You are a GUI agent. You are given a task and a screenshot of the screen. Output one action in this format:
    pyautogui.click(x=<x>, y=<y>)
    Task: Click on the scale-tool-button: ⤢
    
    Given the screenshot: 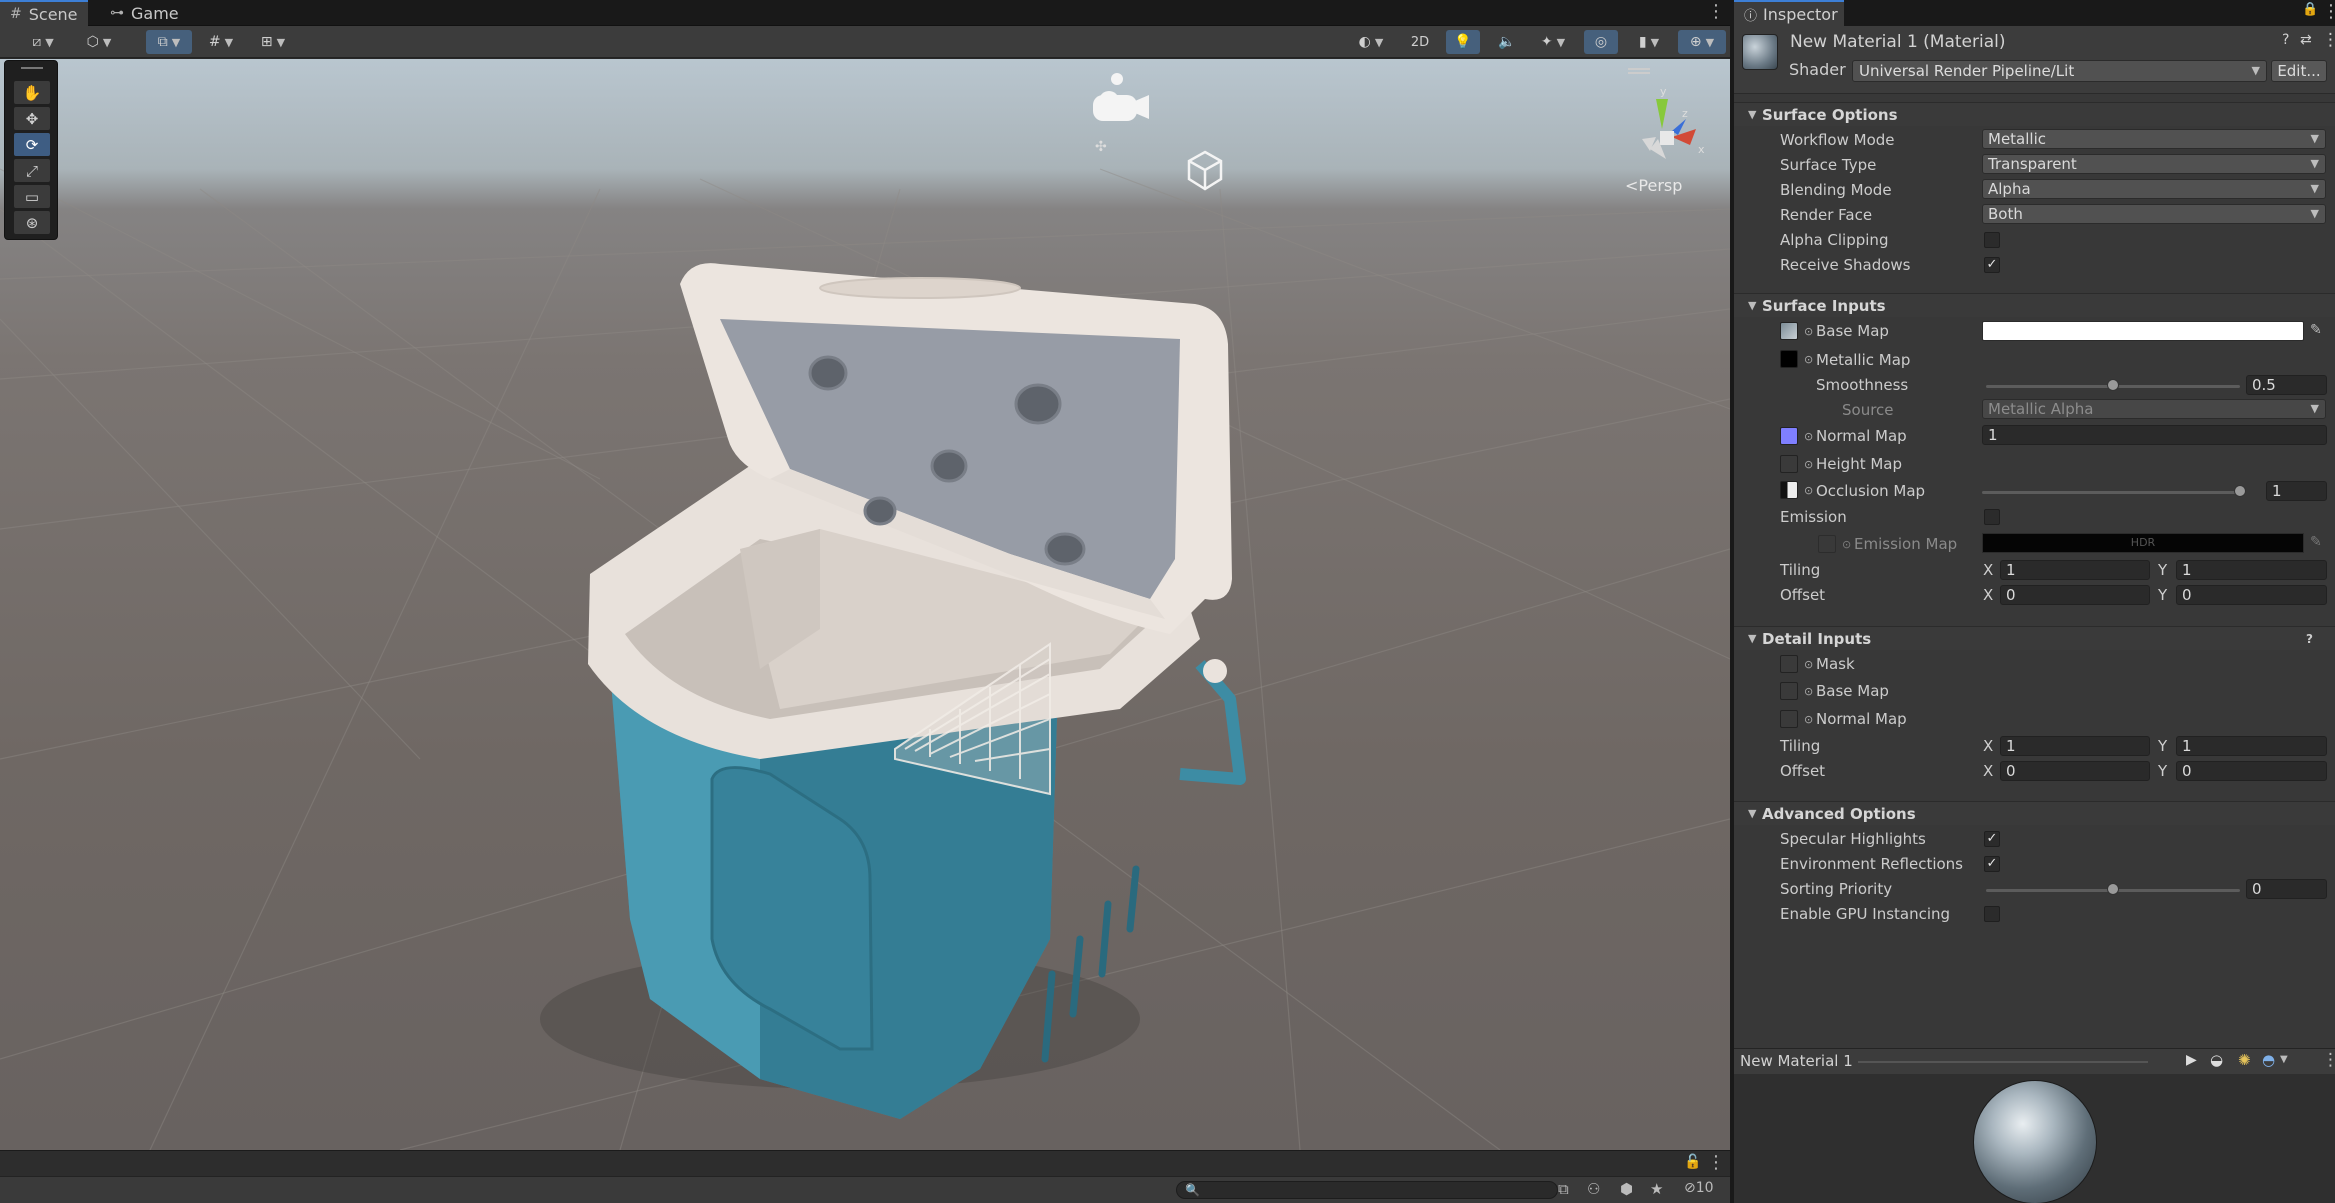 What is the action you would take?
    pyautogui.click(x=32, y=170)
    